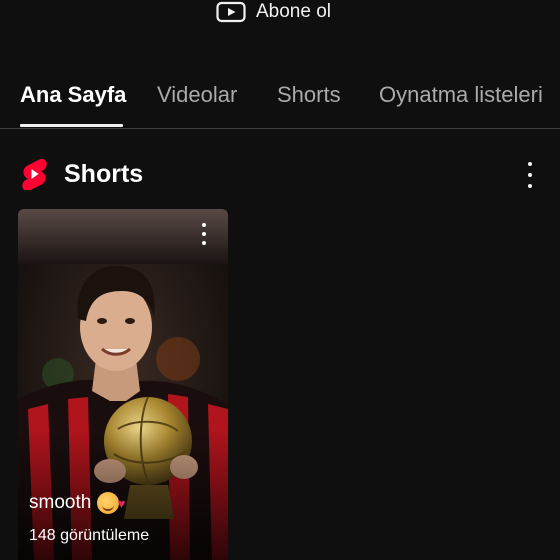 Image resolution: width=560 pixels, height=560 pixels. Describe the element at coordinates (280, 128) in the screenshot. I see `tabs-divider` at that location.